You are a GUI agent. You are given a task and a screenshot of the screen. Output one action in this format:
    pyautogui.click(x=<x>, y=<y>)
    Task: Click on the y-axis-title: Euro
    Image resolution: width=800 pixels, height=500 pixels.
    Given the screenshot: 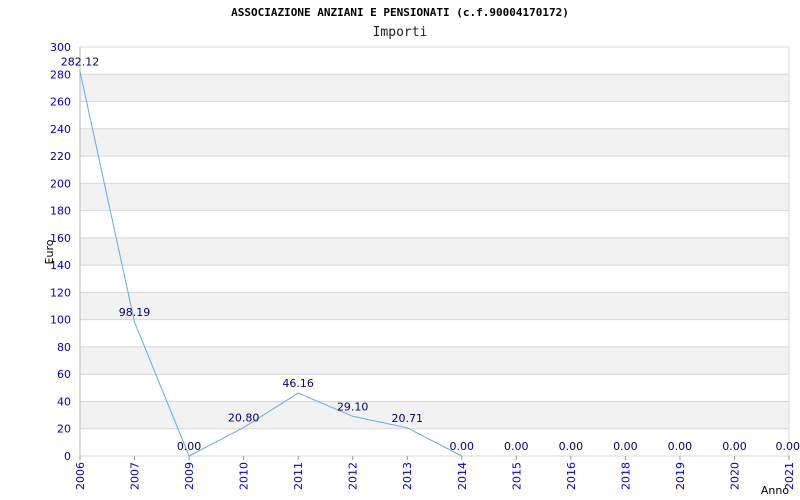 What is the action you would take?
    pyautogui.click(x=49, y=251)
    